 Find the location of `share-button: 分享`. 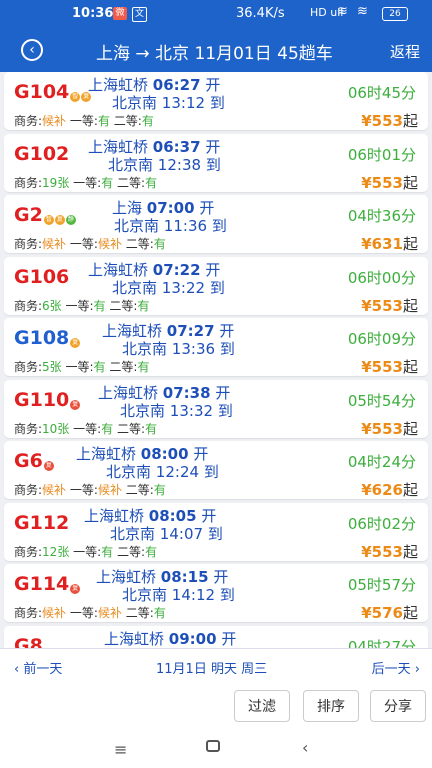

share-button: 分享 is located at coordinates (398, 706).